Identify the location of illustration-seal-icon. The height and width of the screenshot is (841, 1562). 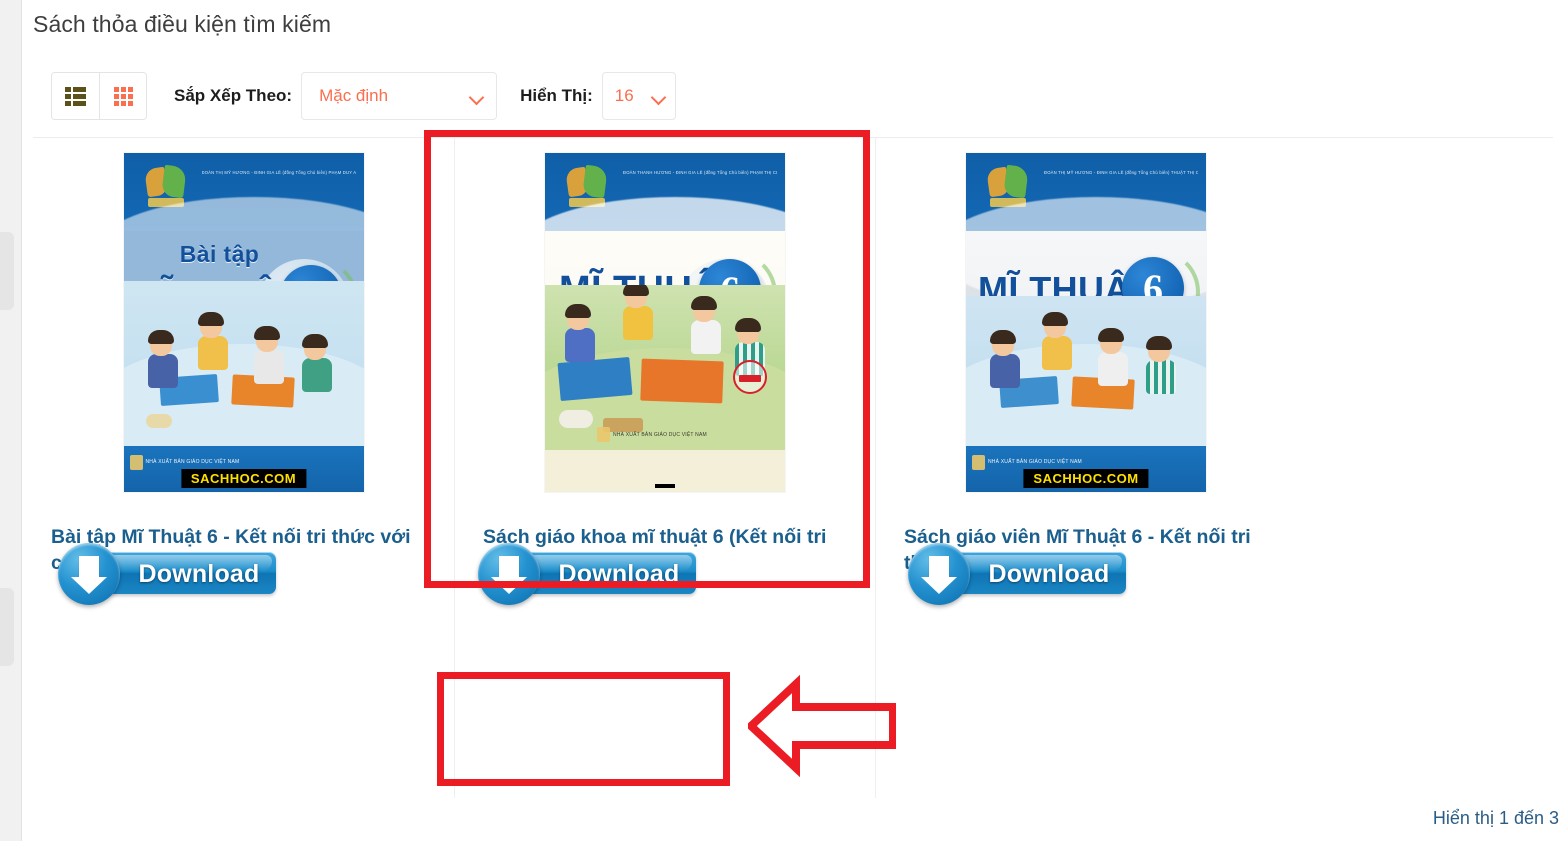
(750, 377).